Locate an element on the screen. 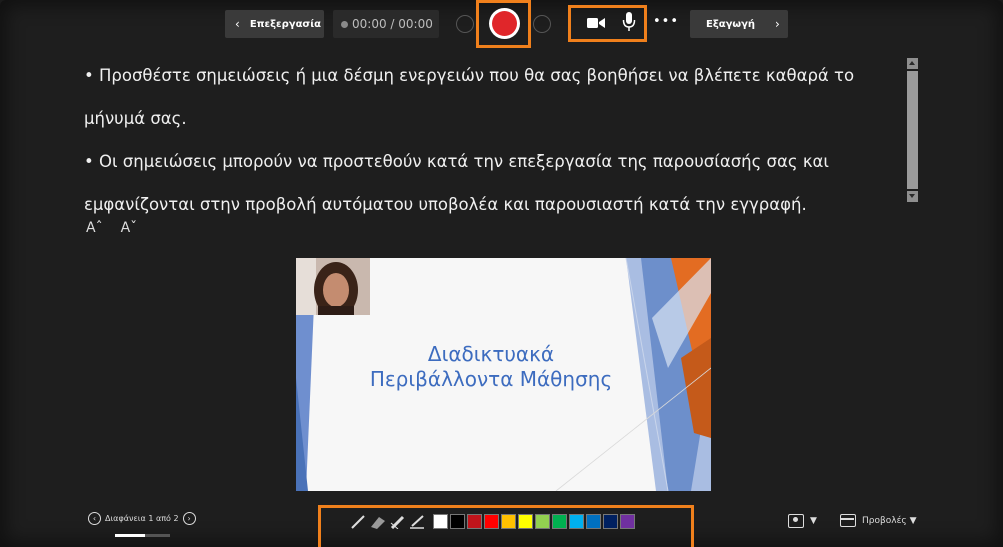 This screenshot has width=1003, height=547. highlighter-icon is located at coordinates (398, 522).